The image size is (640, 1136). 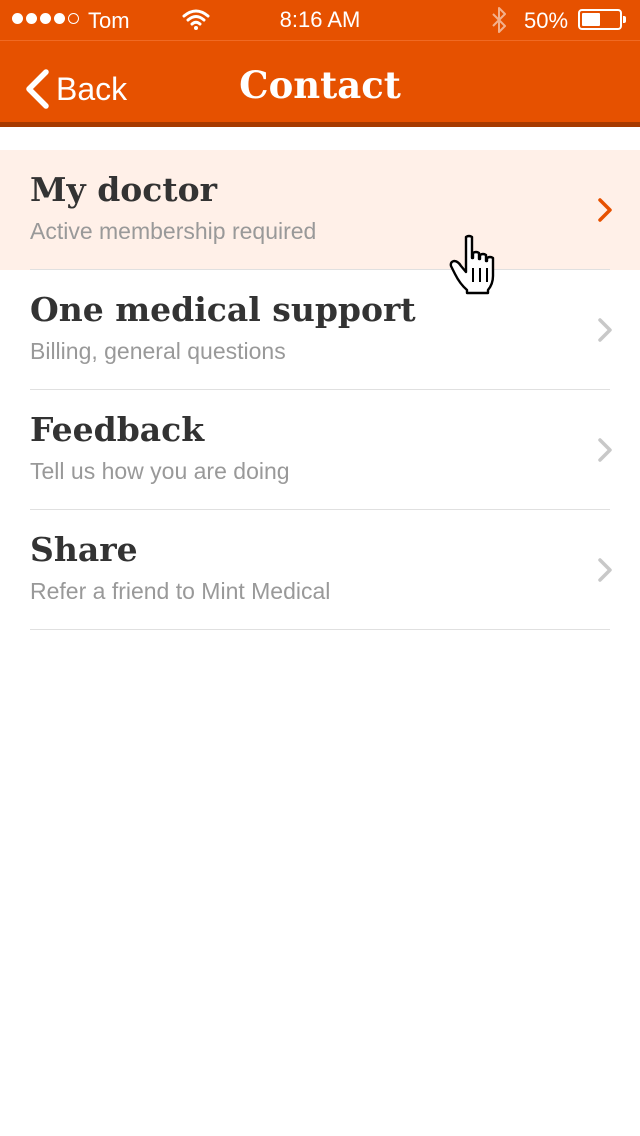 I want to click on hand-pointer-cursor-icon, so click(x=472, y=264).